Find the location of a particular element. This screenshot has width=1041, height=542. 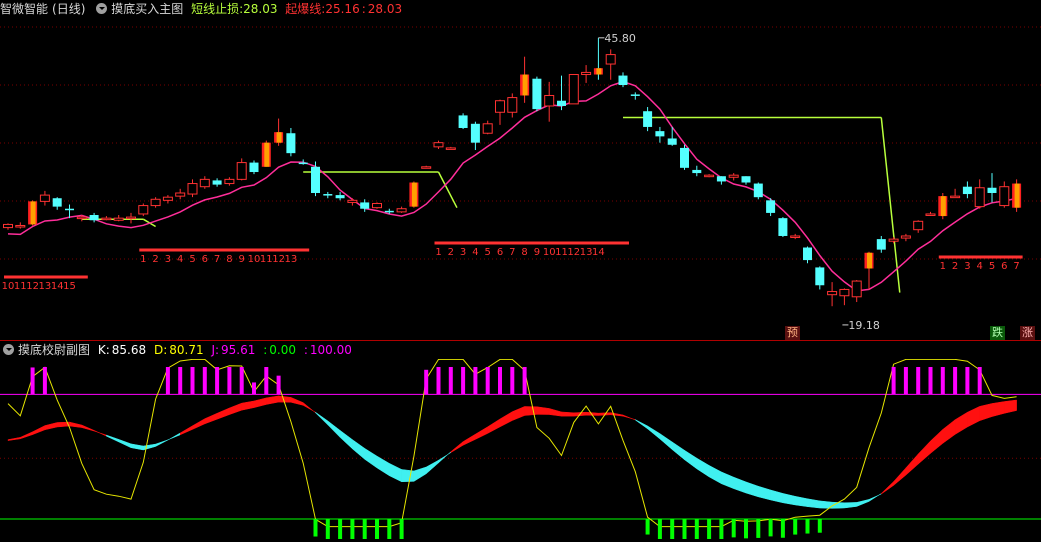

count-number: 13 is located at coordinates (586, 252).